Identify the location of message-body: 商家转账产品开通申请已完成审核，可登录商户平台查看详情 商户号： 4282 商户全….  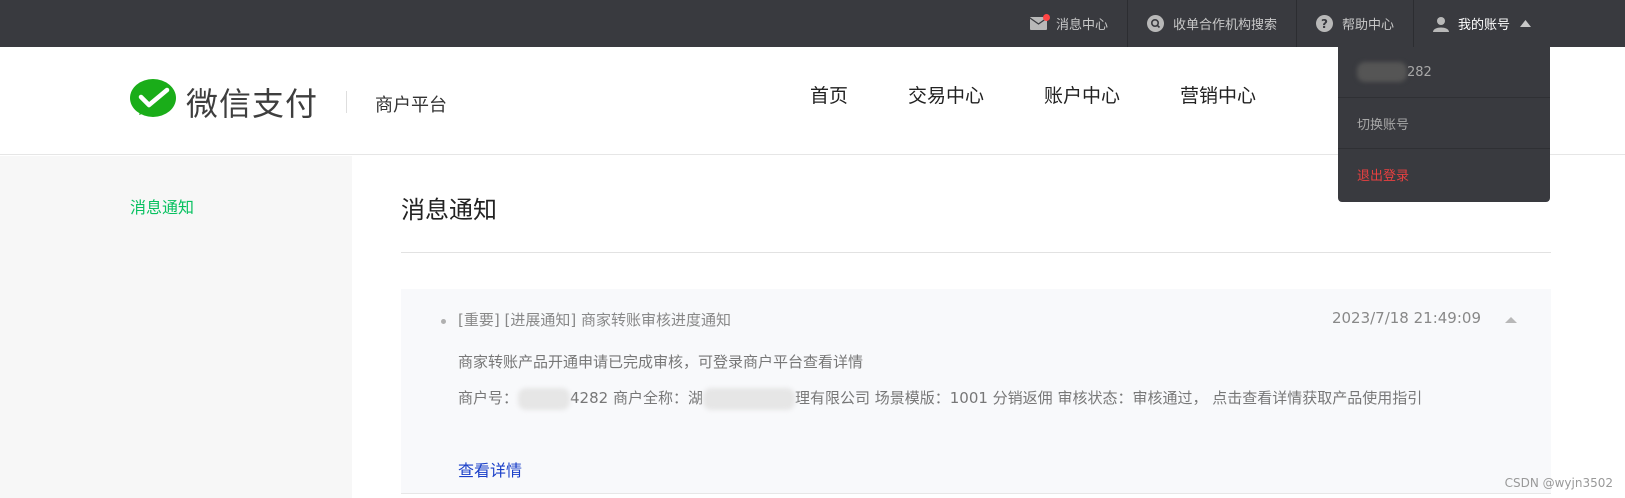
(963, 380).